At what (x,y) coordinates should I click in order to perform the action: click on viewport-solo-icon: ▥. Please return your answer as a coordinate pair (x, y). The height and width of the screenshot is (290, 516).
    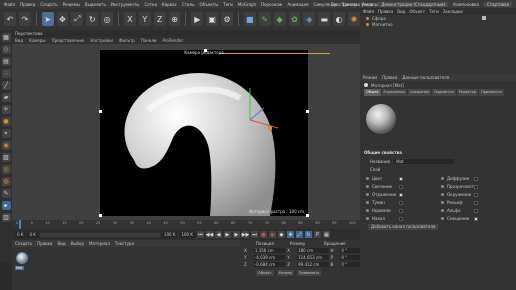
    Looking at the image, I should click on (6, 217).